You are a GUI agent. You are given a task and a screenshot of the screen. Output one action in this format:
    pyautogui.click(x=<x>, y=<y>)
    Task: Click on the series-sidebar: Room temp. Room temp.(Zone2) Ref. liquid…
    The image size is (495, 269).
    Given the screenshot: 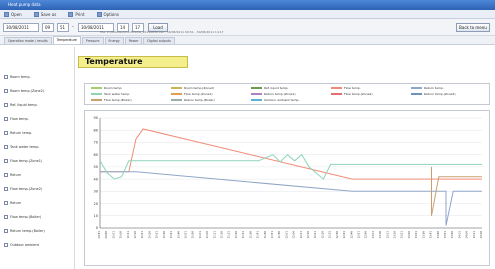 What is the action you would take?
    pyautogui.click(x=37, y=158)
    